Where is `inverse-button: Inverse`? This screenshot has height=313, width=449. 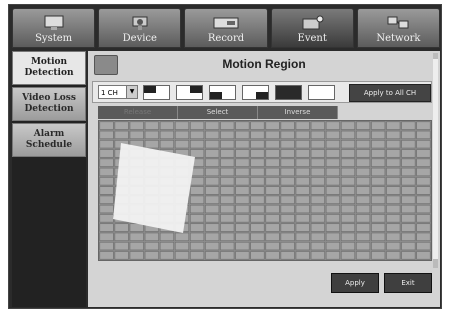
inverse-button: Inverse is located at coordinates (298, 112).